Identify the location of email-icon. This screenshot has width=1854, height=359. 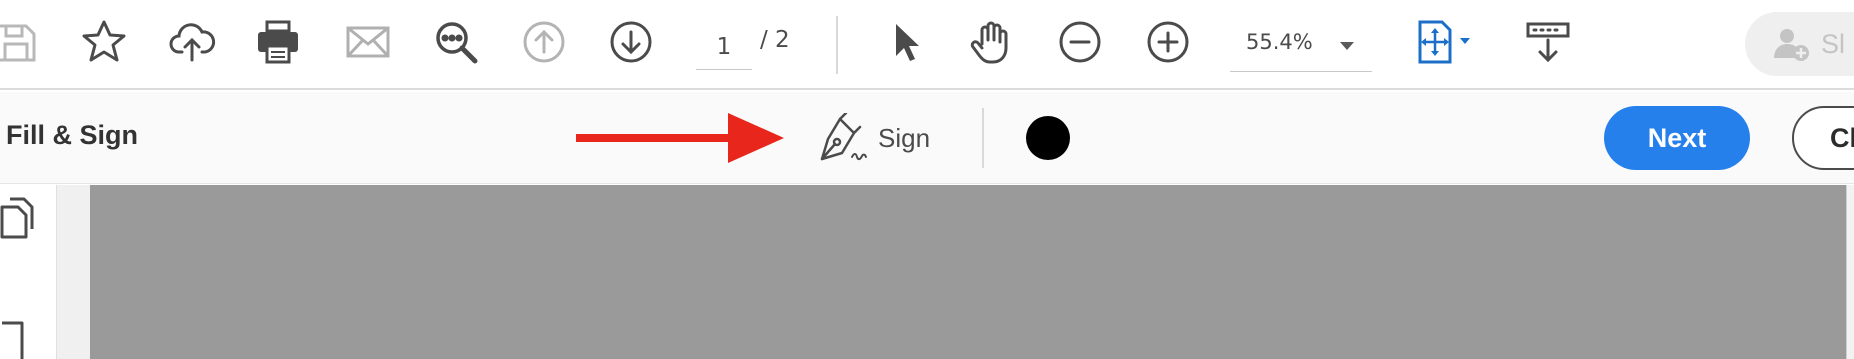
(368, 42).